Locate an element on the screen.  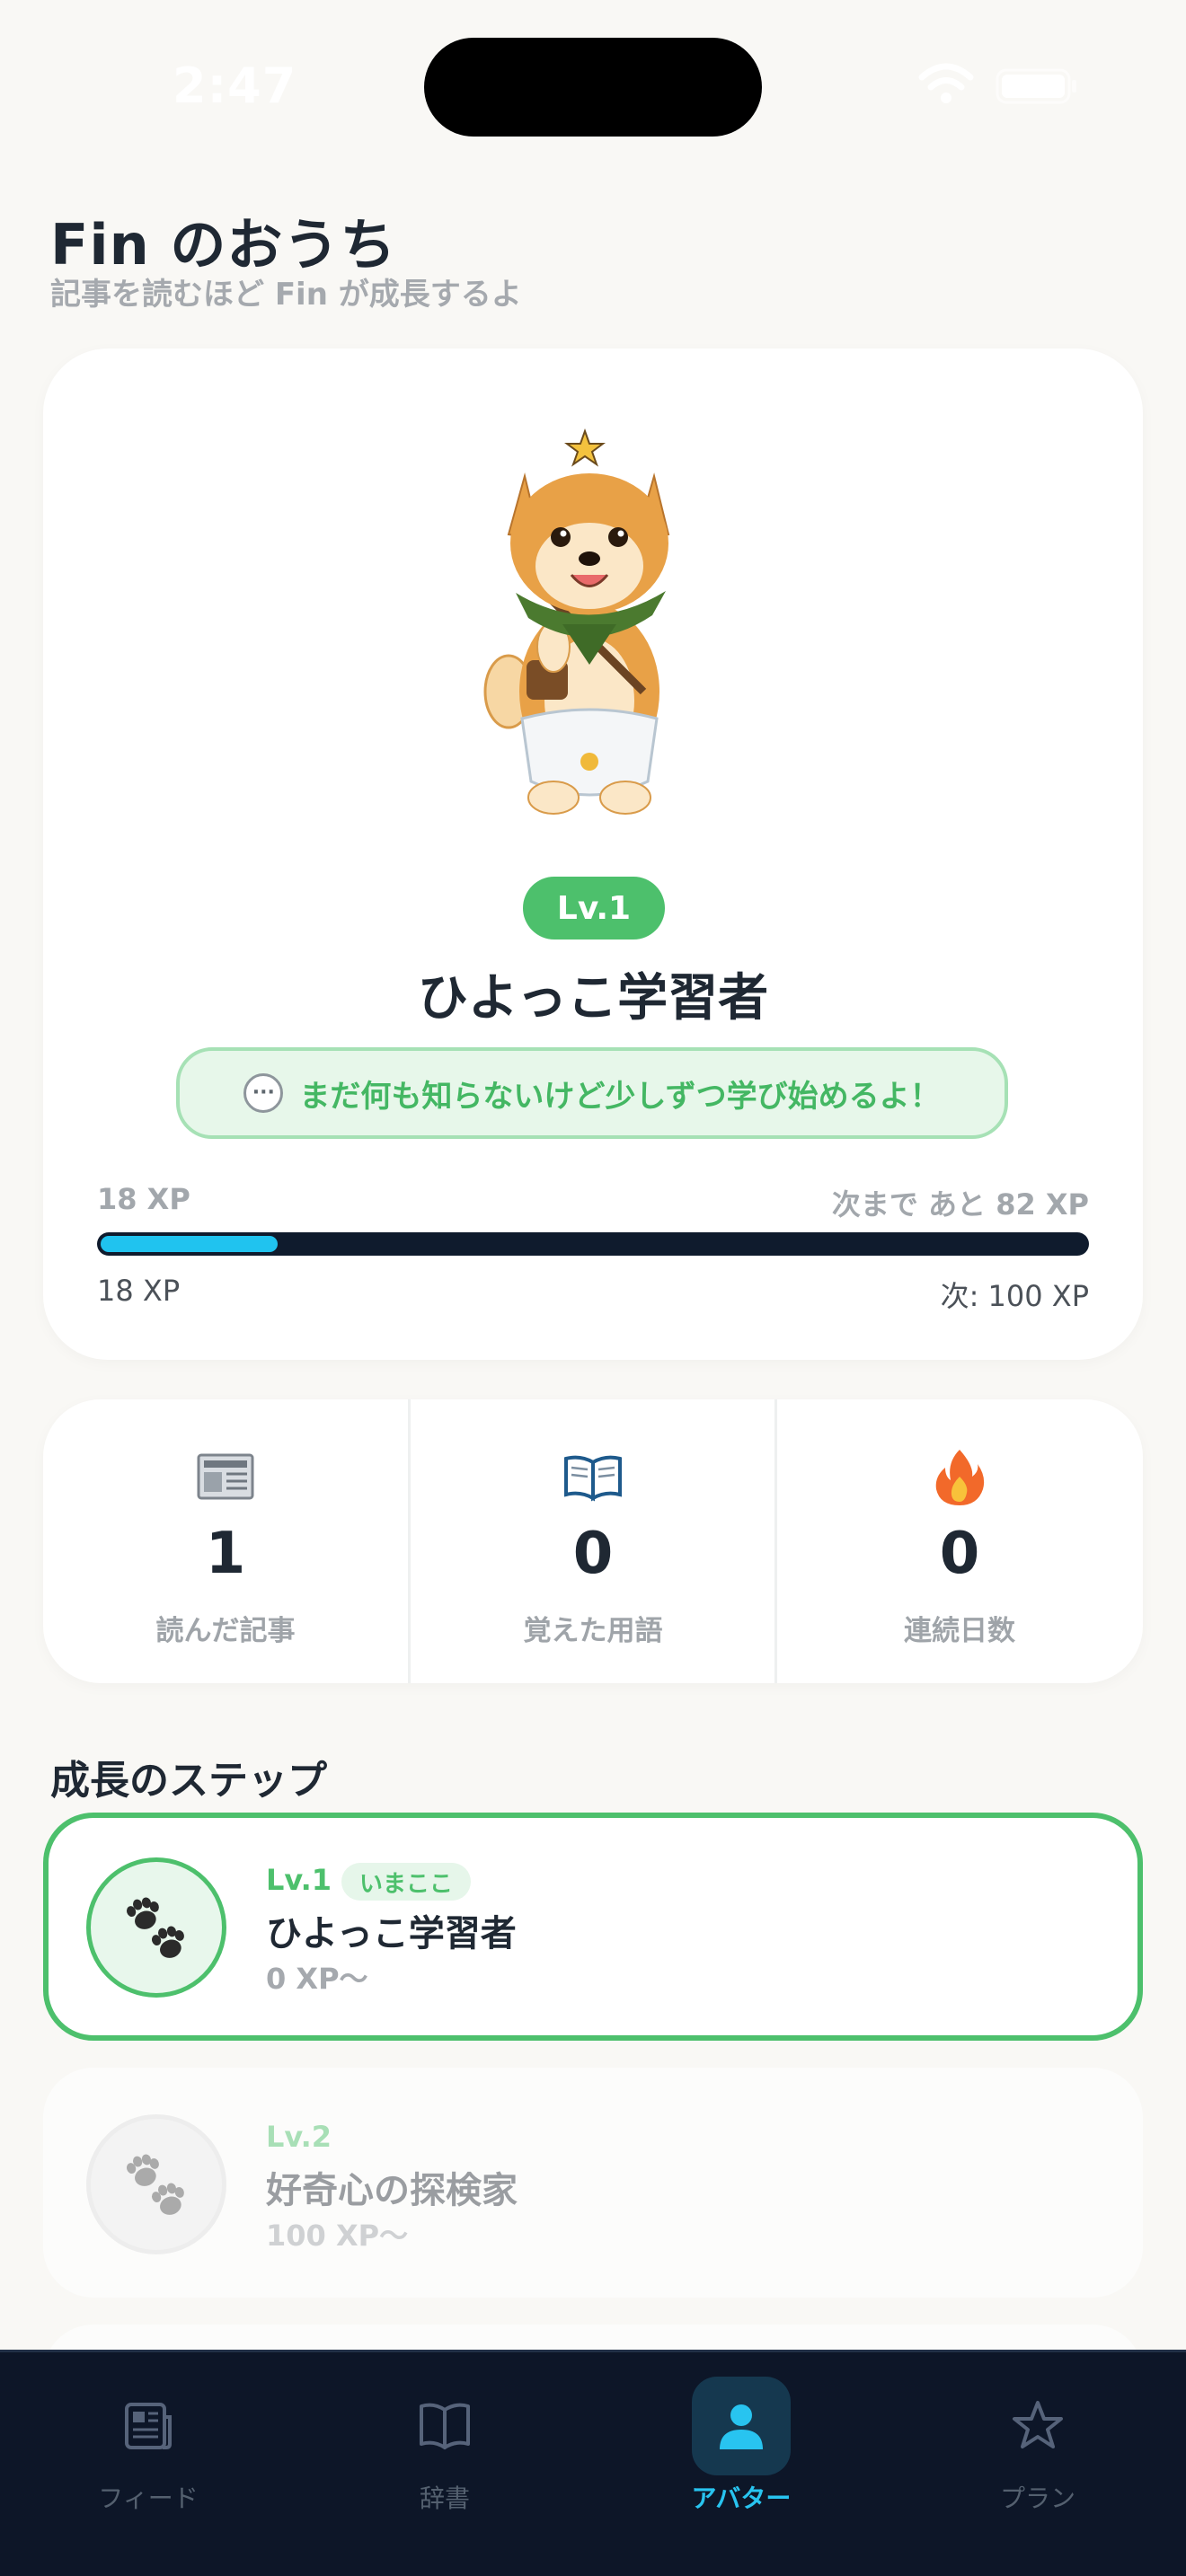
xp-remaining: 次まで あと 82 XP is located at coordinates (960, 1204).